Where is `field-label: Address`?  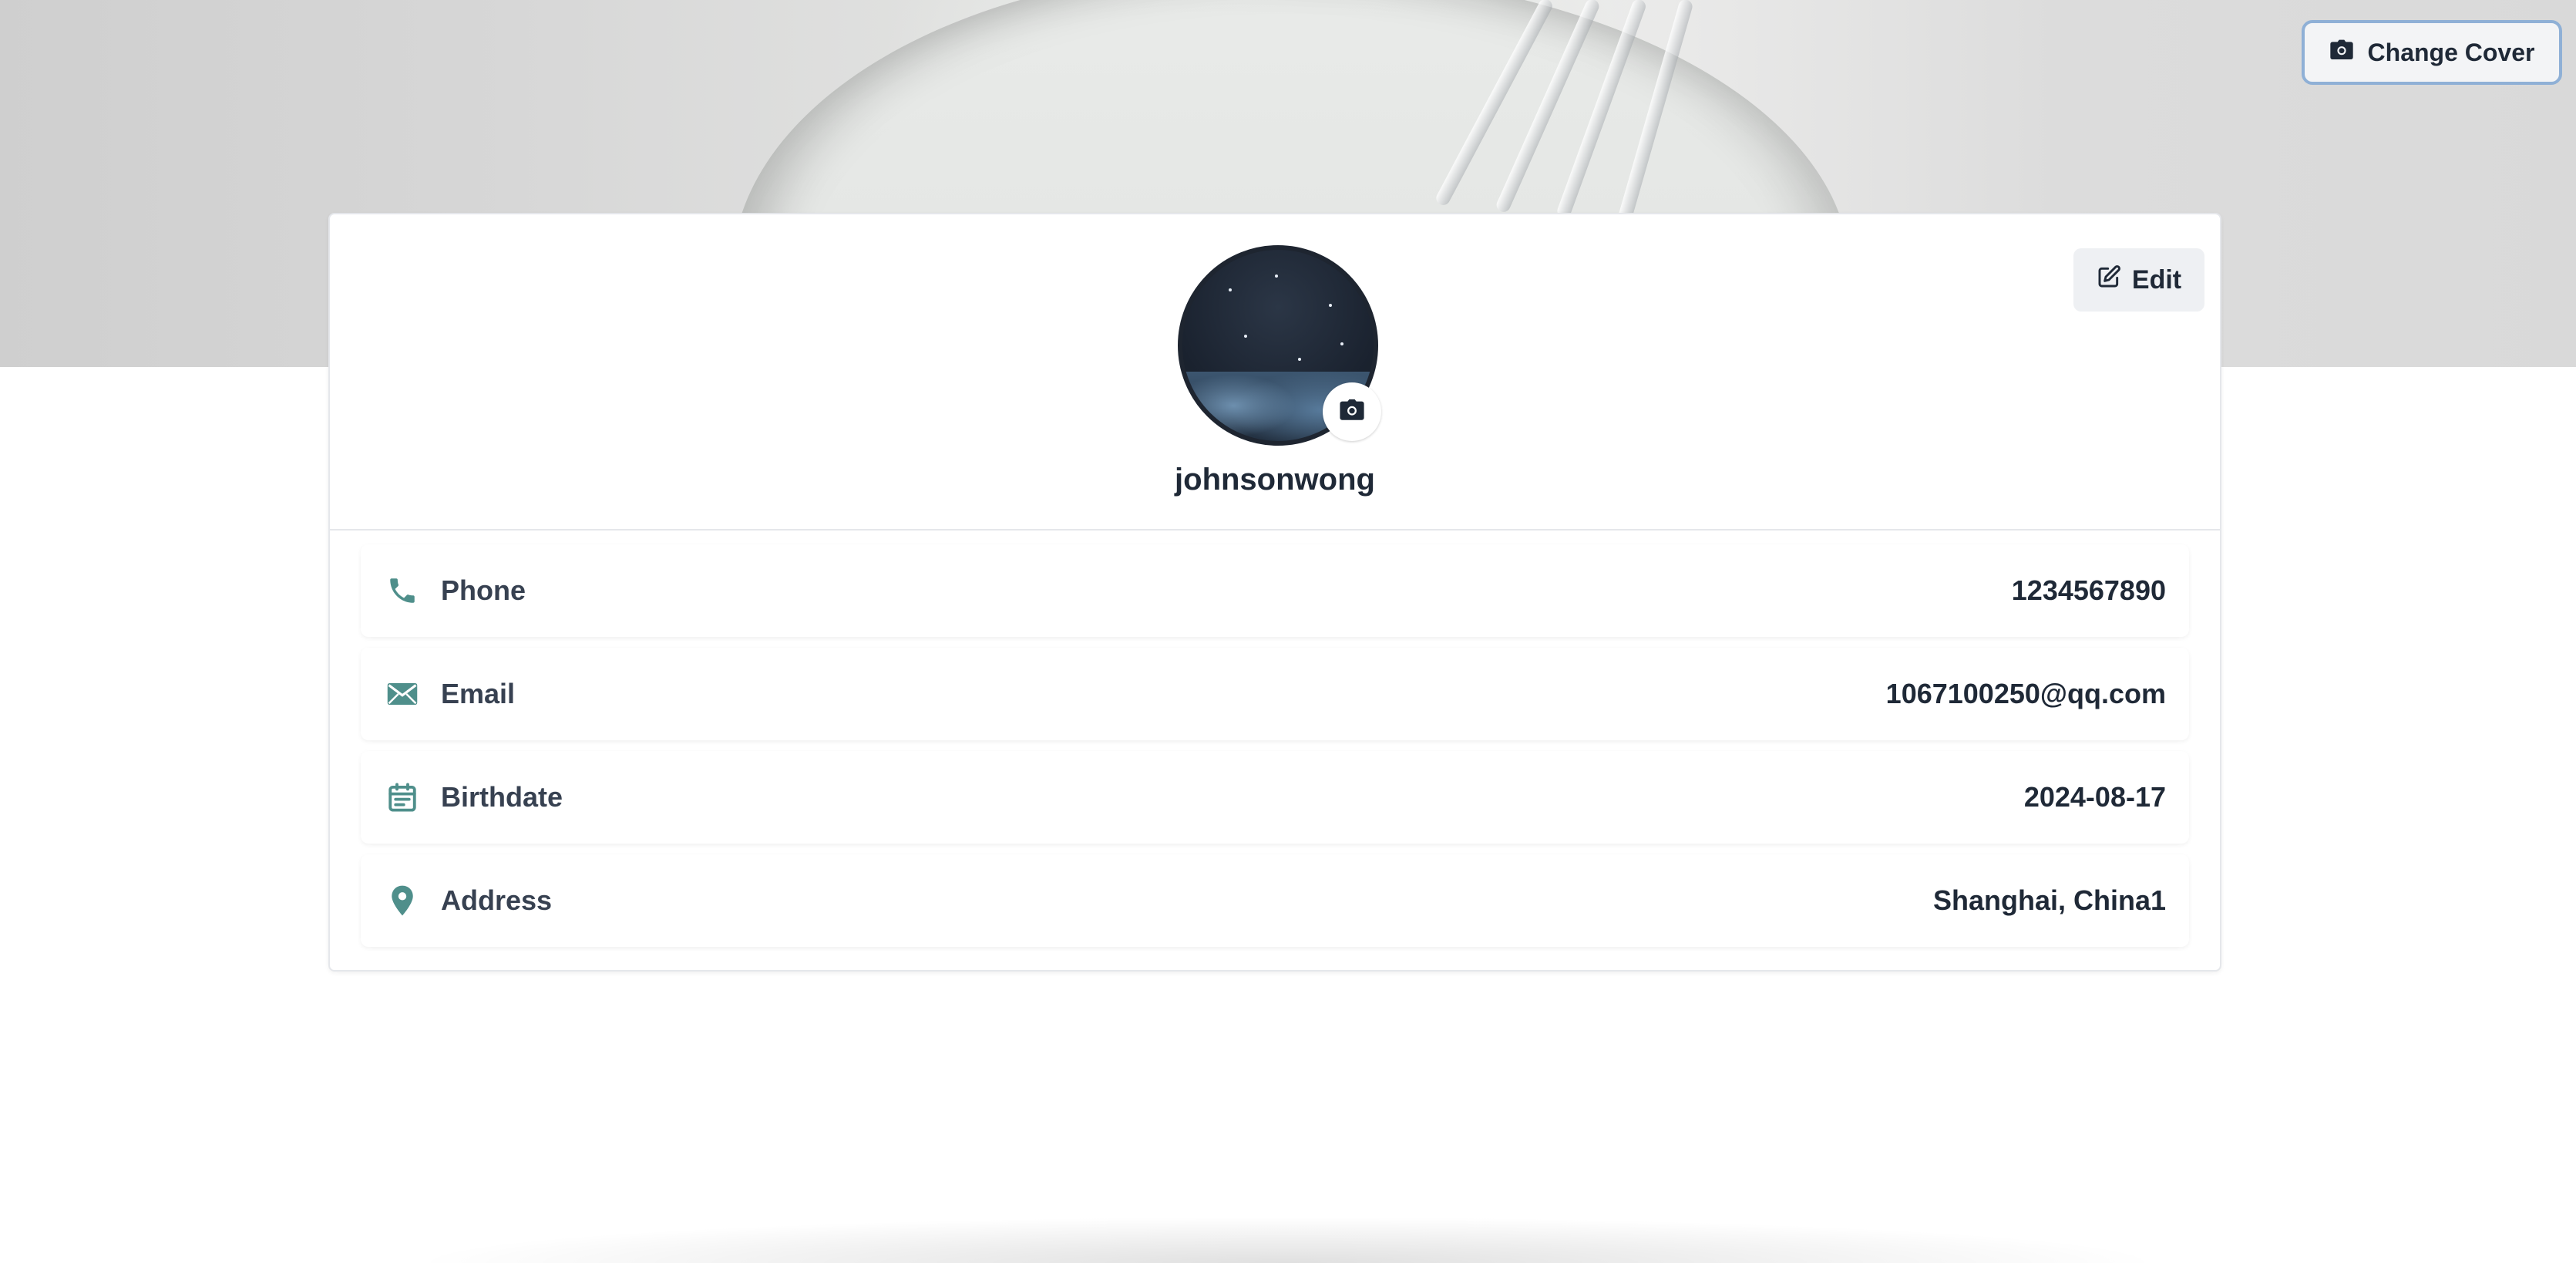
field-label: Address is located at coordinates (497, 900).